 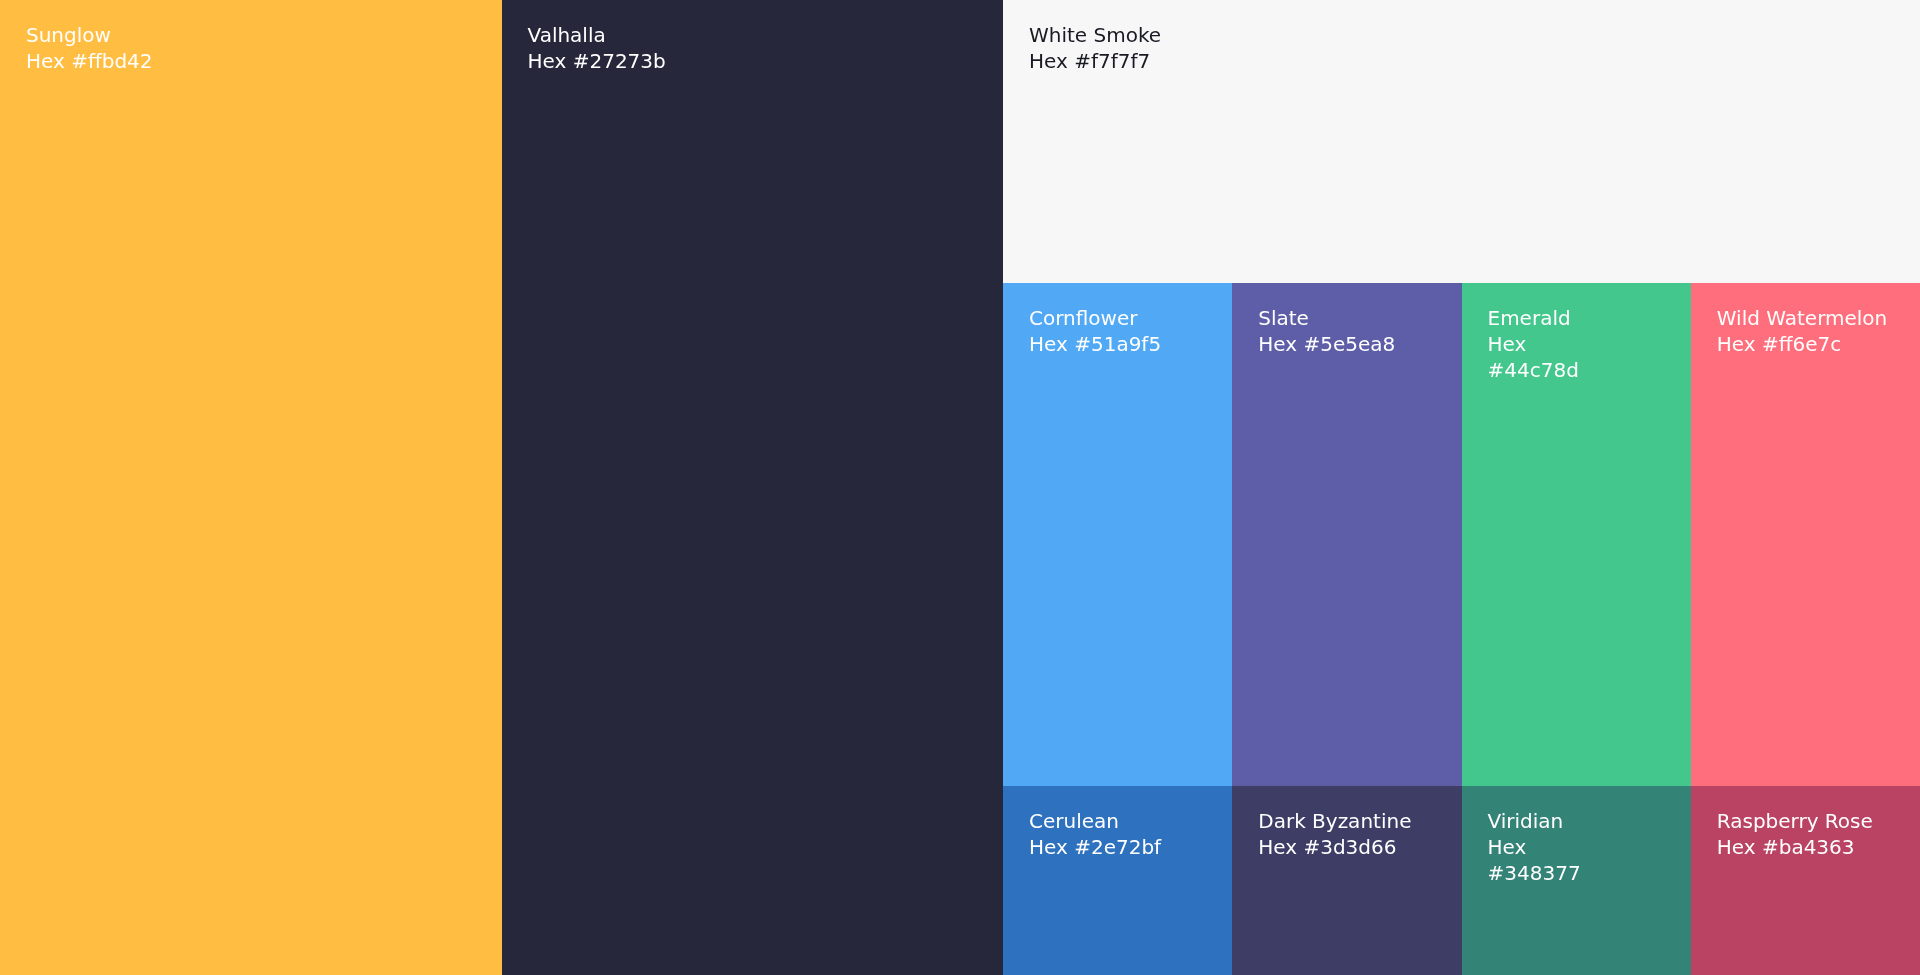 I want to click on swatch-name: Cerulean, so click(x=1074, y=821).